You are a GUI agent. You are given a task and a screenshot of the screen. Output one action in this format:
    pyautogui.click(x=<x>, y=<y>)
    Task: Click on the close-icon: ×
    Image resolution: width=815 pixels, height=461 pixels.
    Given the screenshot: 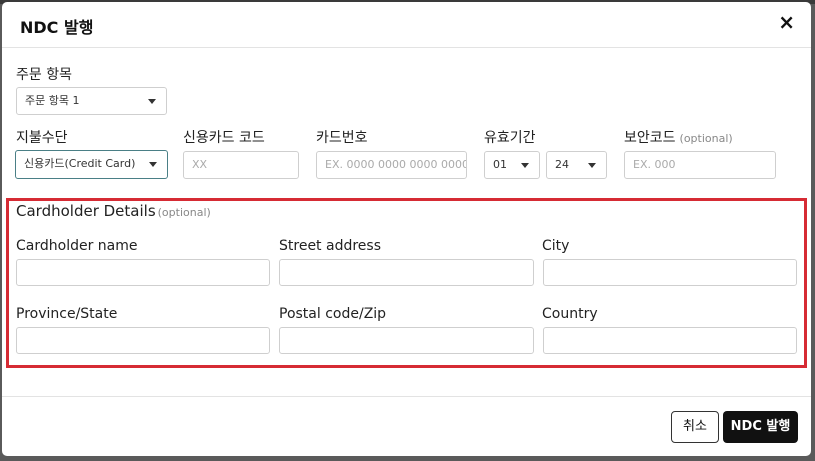 What is the action you would take?
    pyautogui.click(x=786, y=22)
    